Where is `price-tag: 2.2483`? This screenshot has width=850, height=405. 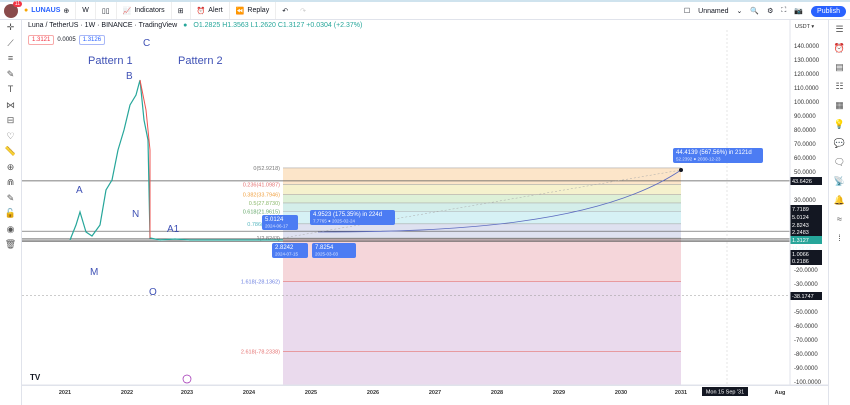 price-tag: 2.2483 is located at coordinates (800, 233).